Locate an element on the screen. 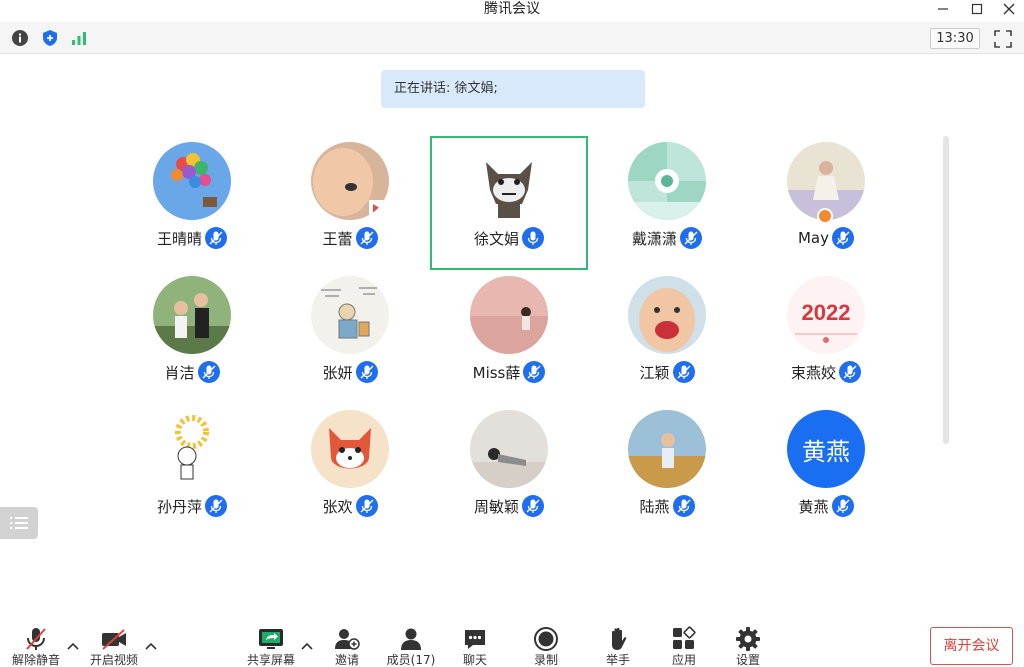 The width and height of the screenshot is (1024, 667). maximize-button is located at coordinates (977, 9).